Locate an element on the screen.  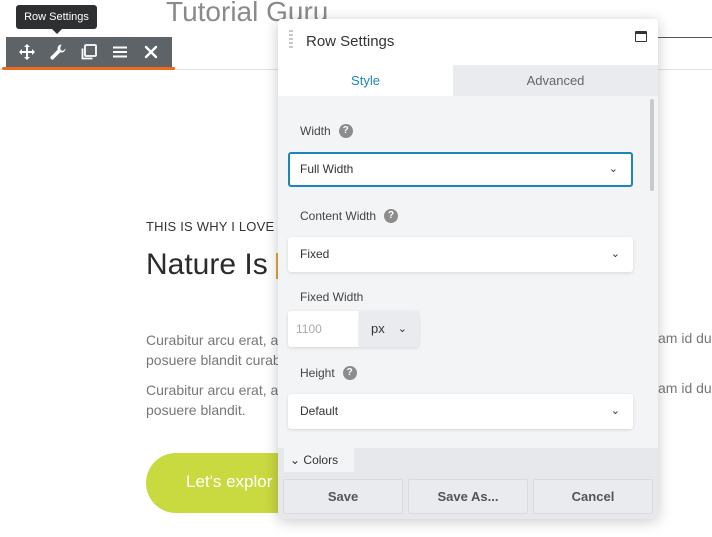
content-width-select: Fixed ⌄ is located at coordinates (460, 254).